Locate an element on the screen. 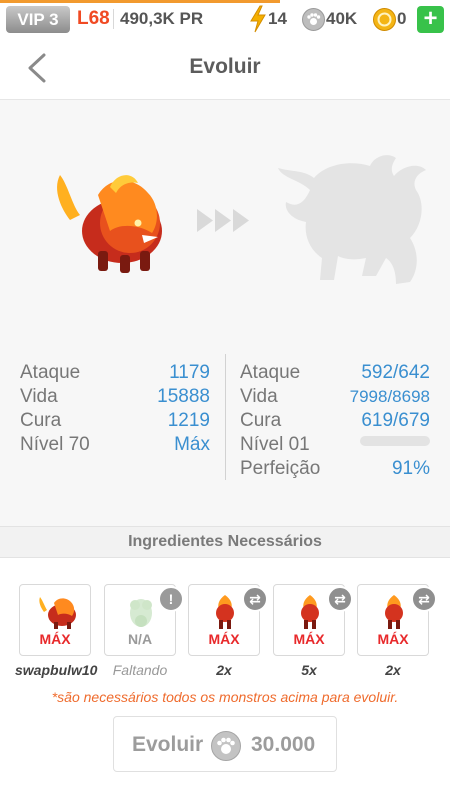 This screenshot has width=450, height=800. gold-count: 0 is located at coordinates (402, 18).